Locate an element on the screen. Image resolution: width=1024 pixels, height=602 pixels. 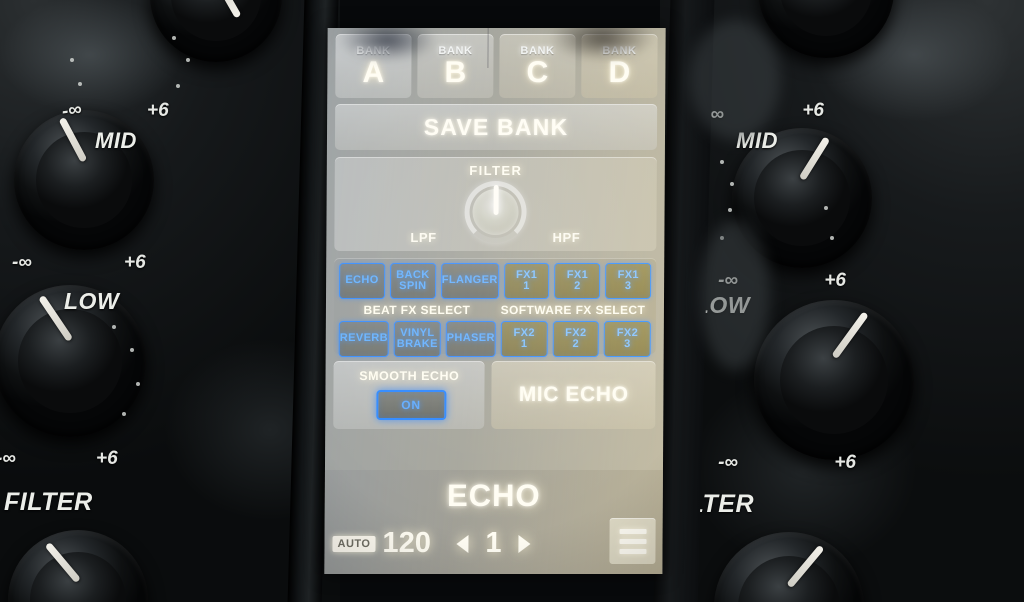
smooth-echo-toggle: ON is located at coordinates (411, 405).